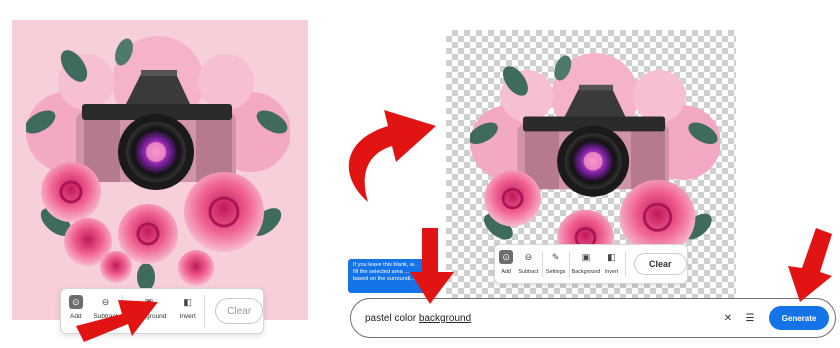  I want to click on curved-red-arrow, so click(392, 156).